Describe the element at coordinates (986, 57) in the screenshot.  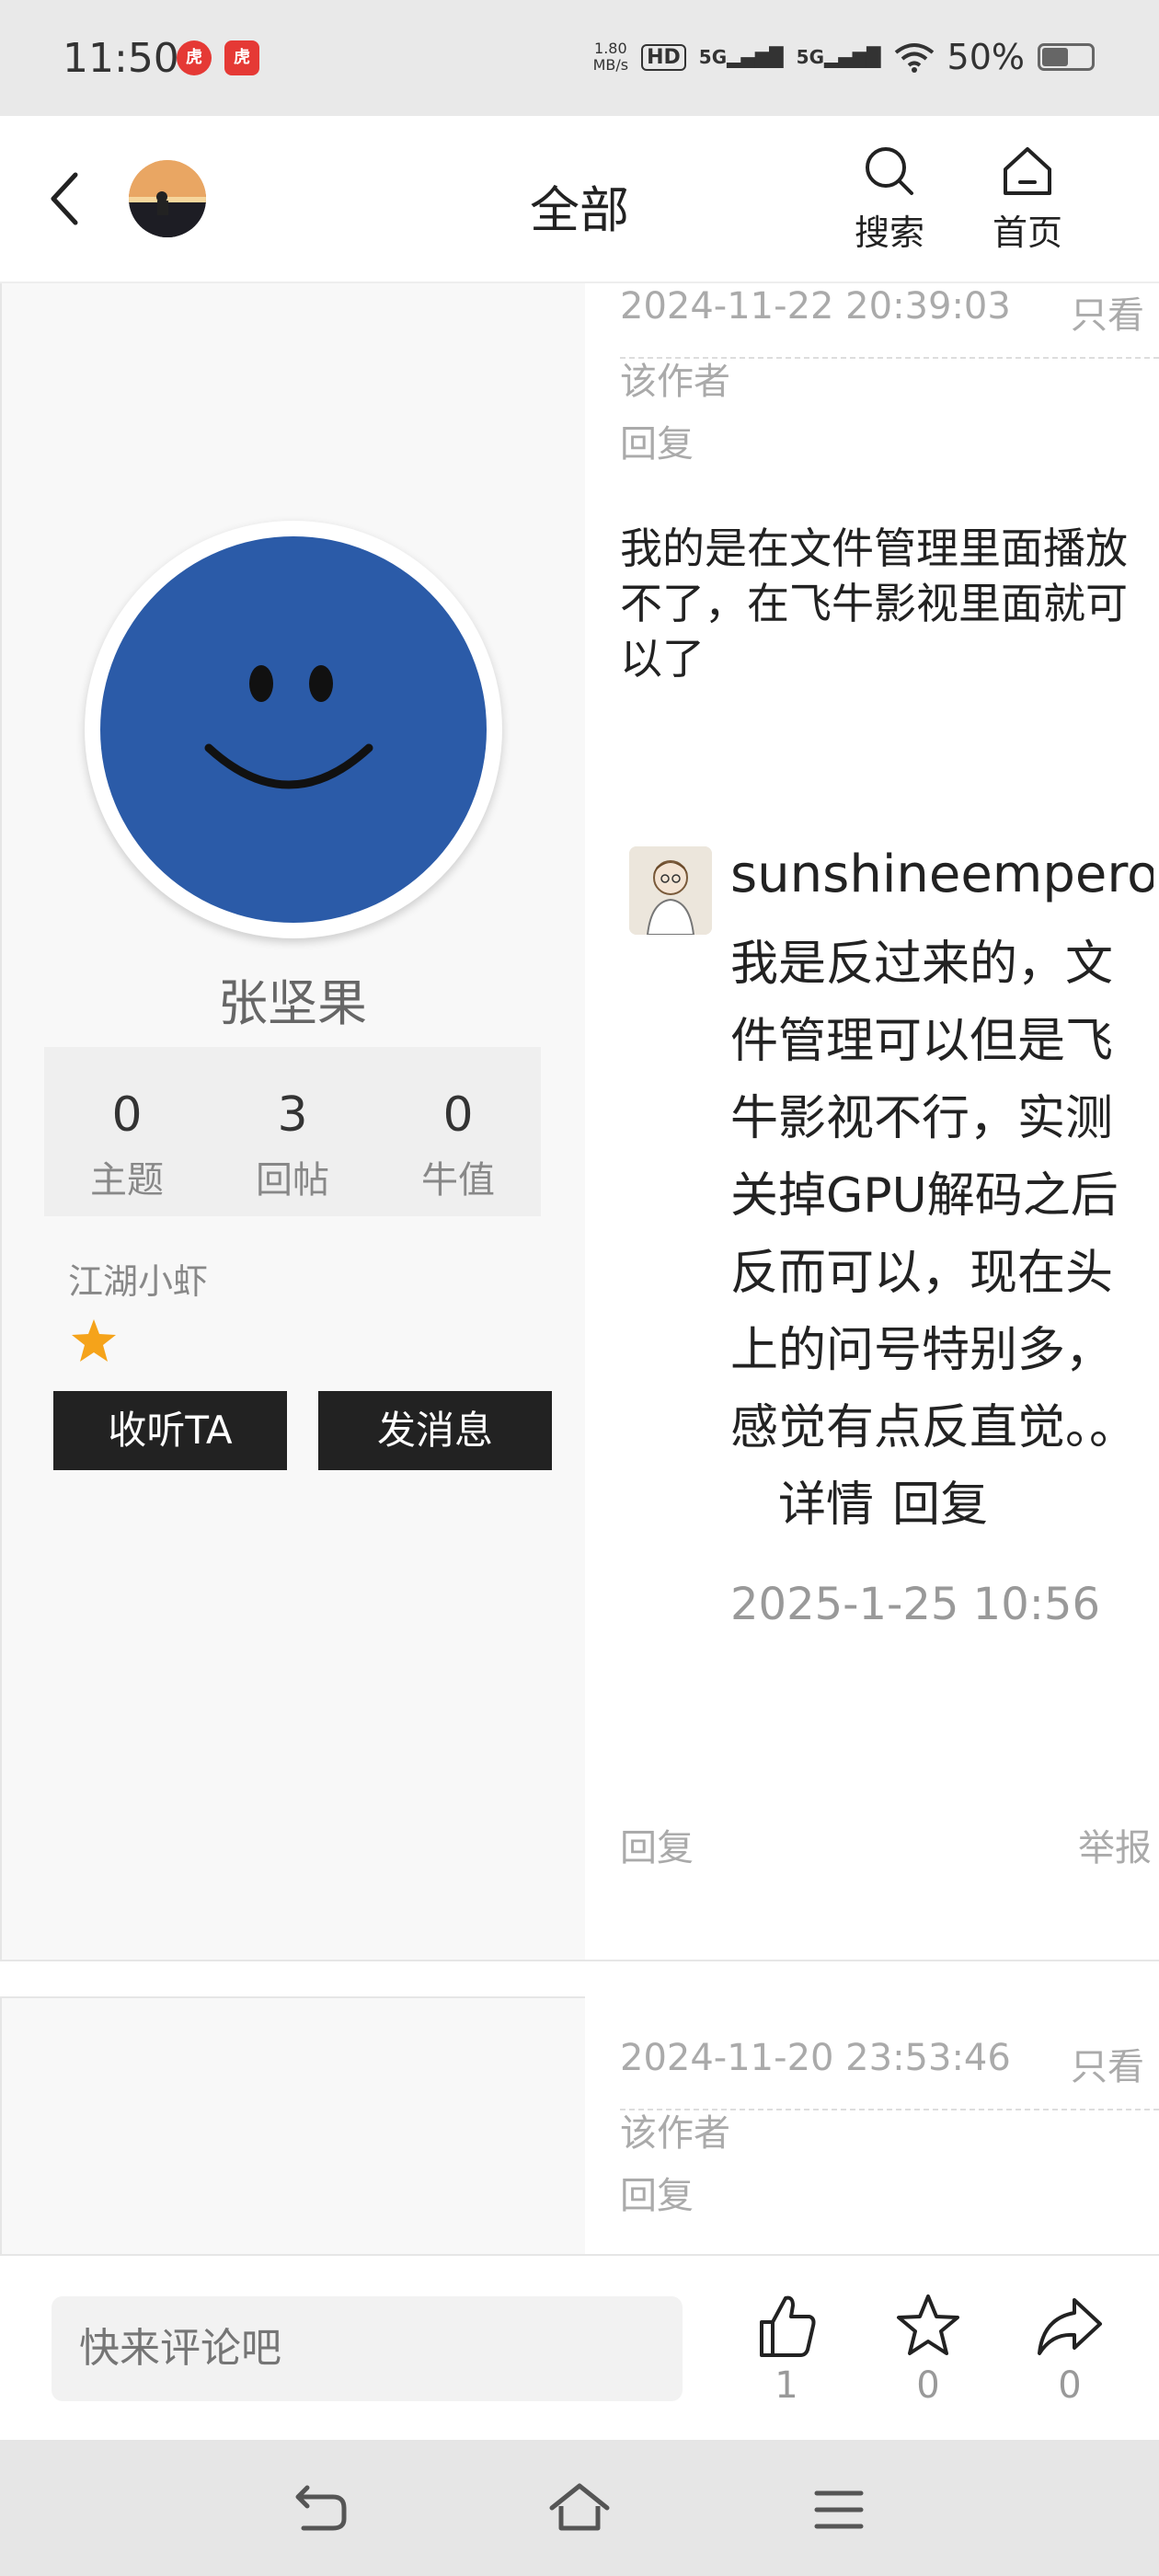
I see `battery-percent: 50%` at that location.